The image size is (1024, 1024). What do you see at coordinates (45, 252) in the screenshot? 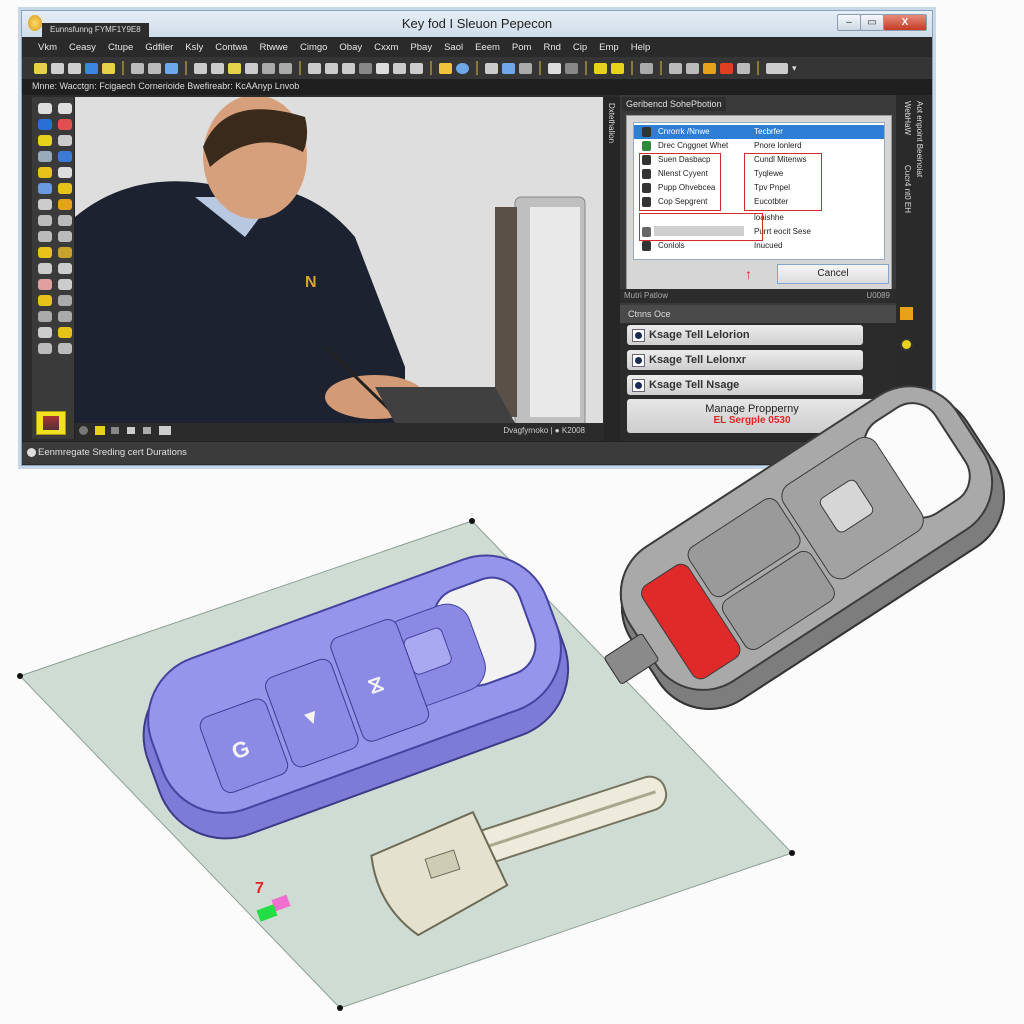
I see `play-tool-icon` at bounding box center [45, 252].